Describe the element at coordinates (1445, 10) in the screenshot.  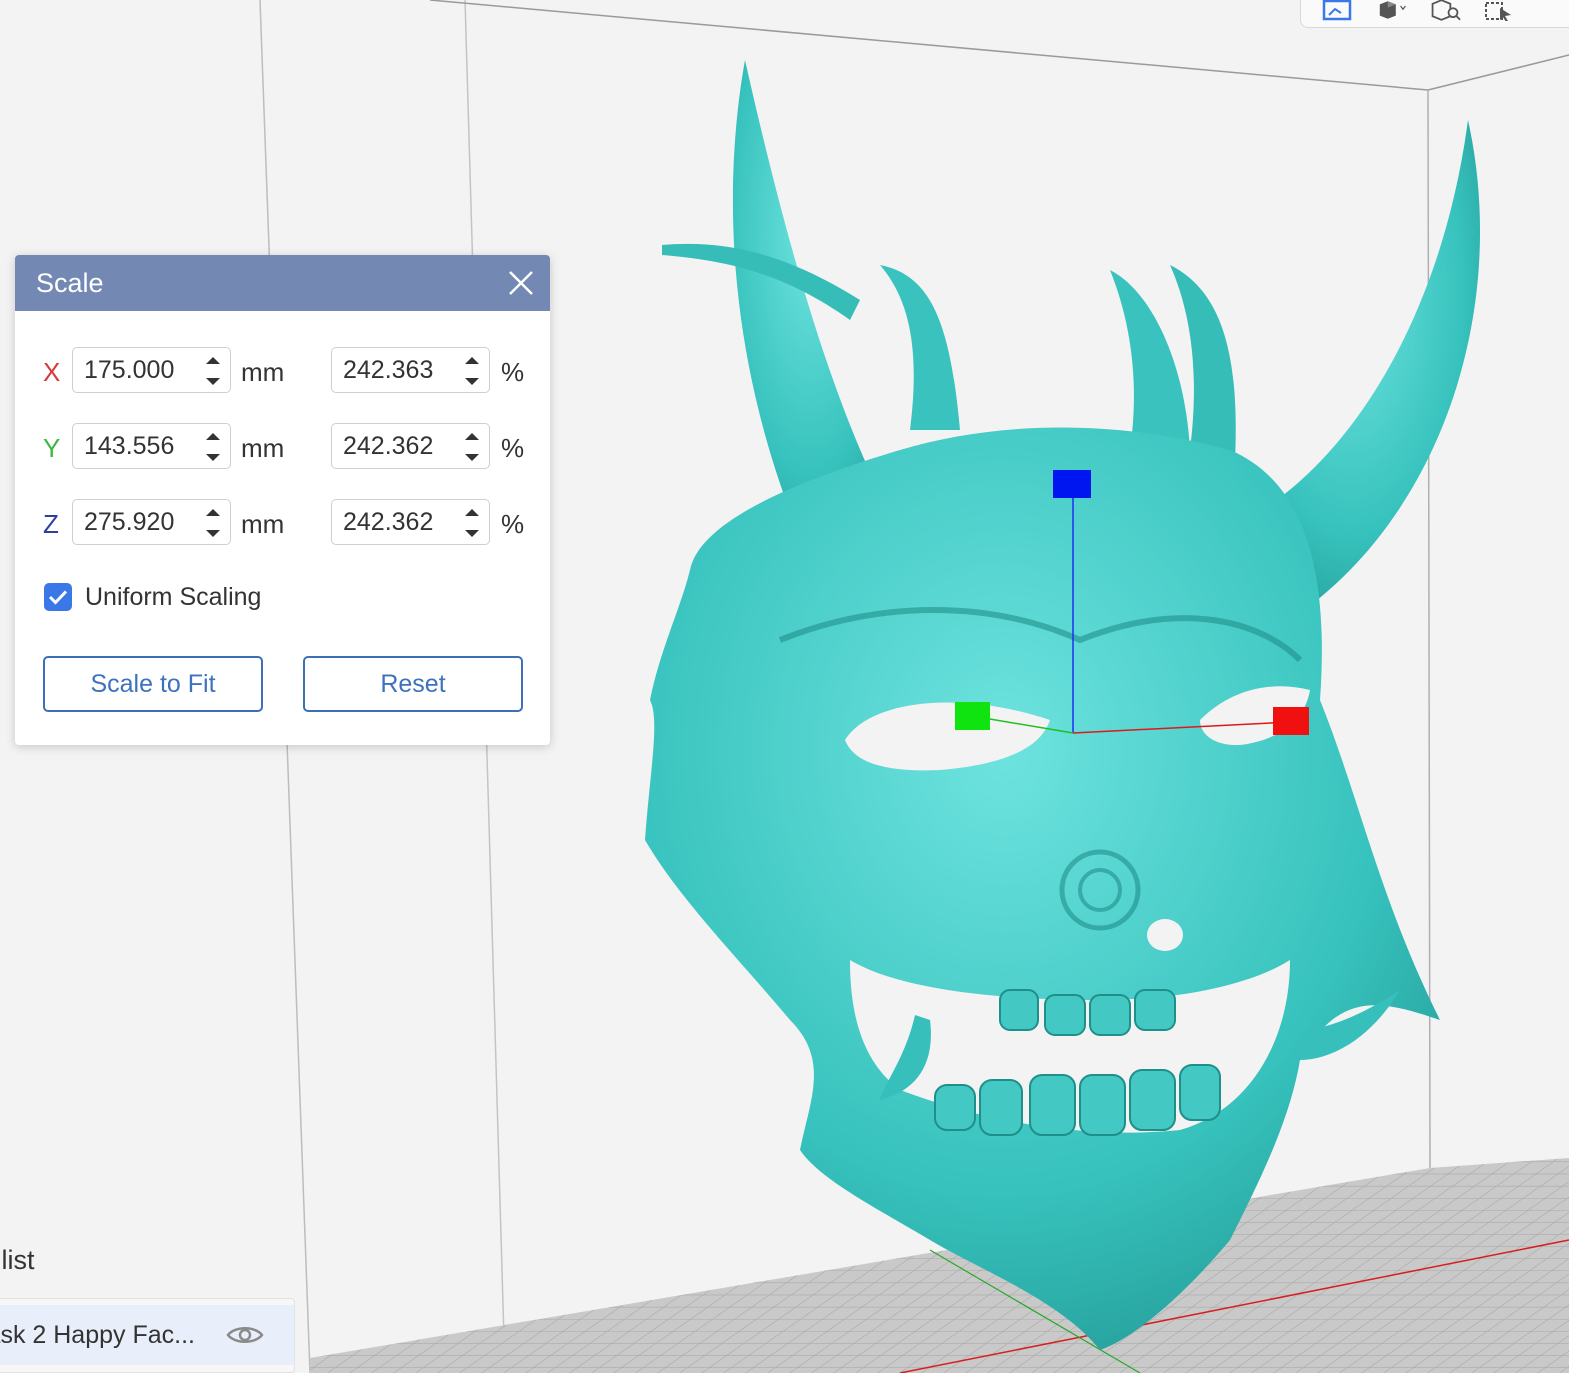
I see `zoom-box-icon` at that location.